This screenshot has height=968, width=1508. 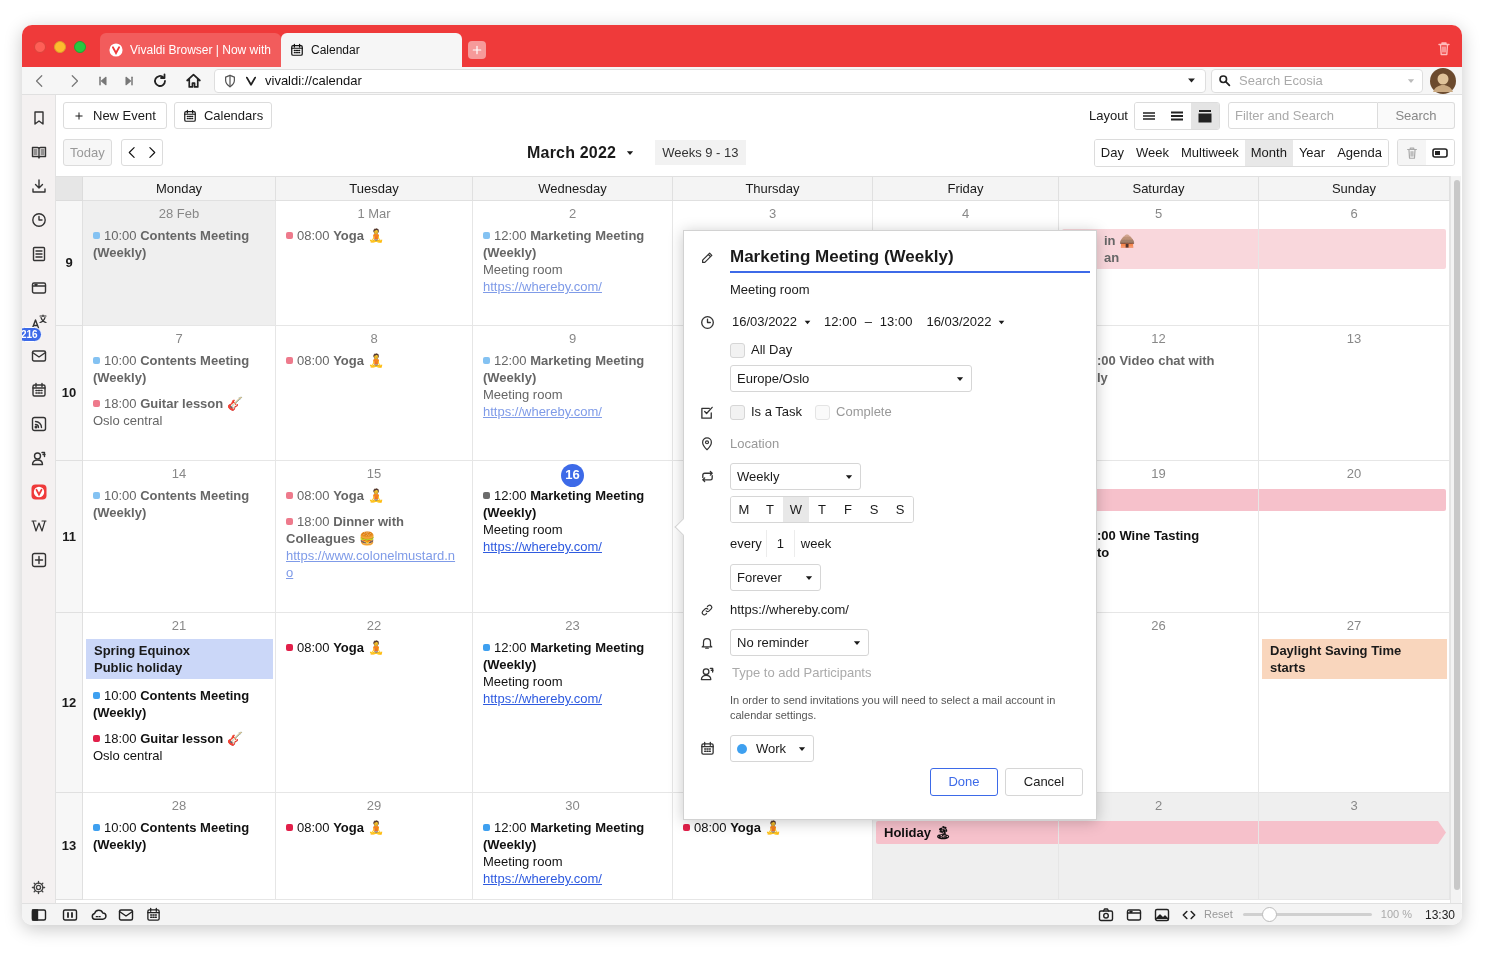 What do you see at coordinates (129, 80) in the screenshot?
I see `fast-forward-icon` at bounding box center [129, 80].